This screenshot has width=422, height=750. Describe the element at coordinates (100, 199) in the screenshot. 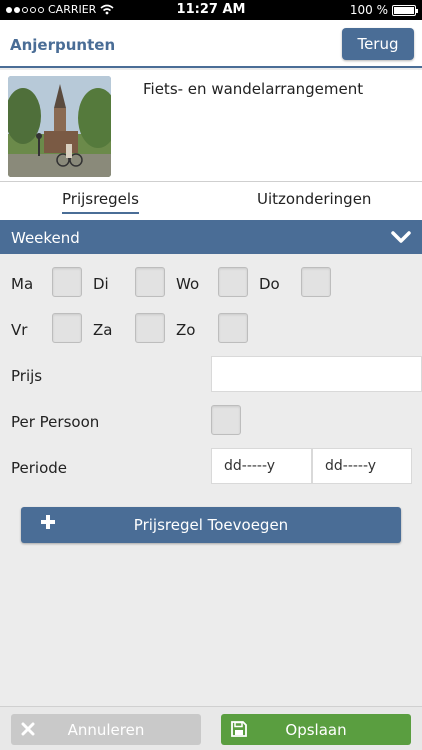

I see `tab-prijsregels-label: Prijsregels` at that location.